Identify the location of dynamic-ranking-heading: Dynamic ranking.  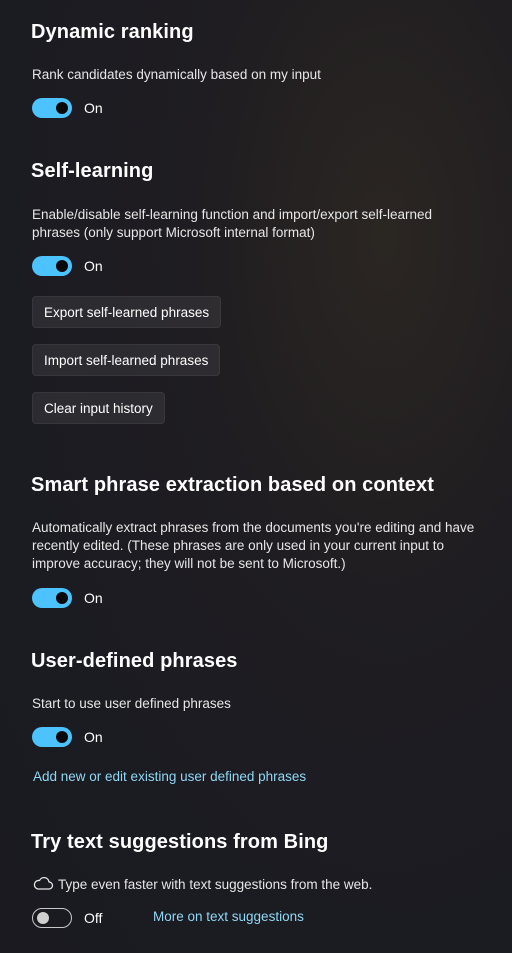
(112, 32).